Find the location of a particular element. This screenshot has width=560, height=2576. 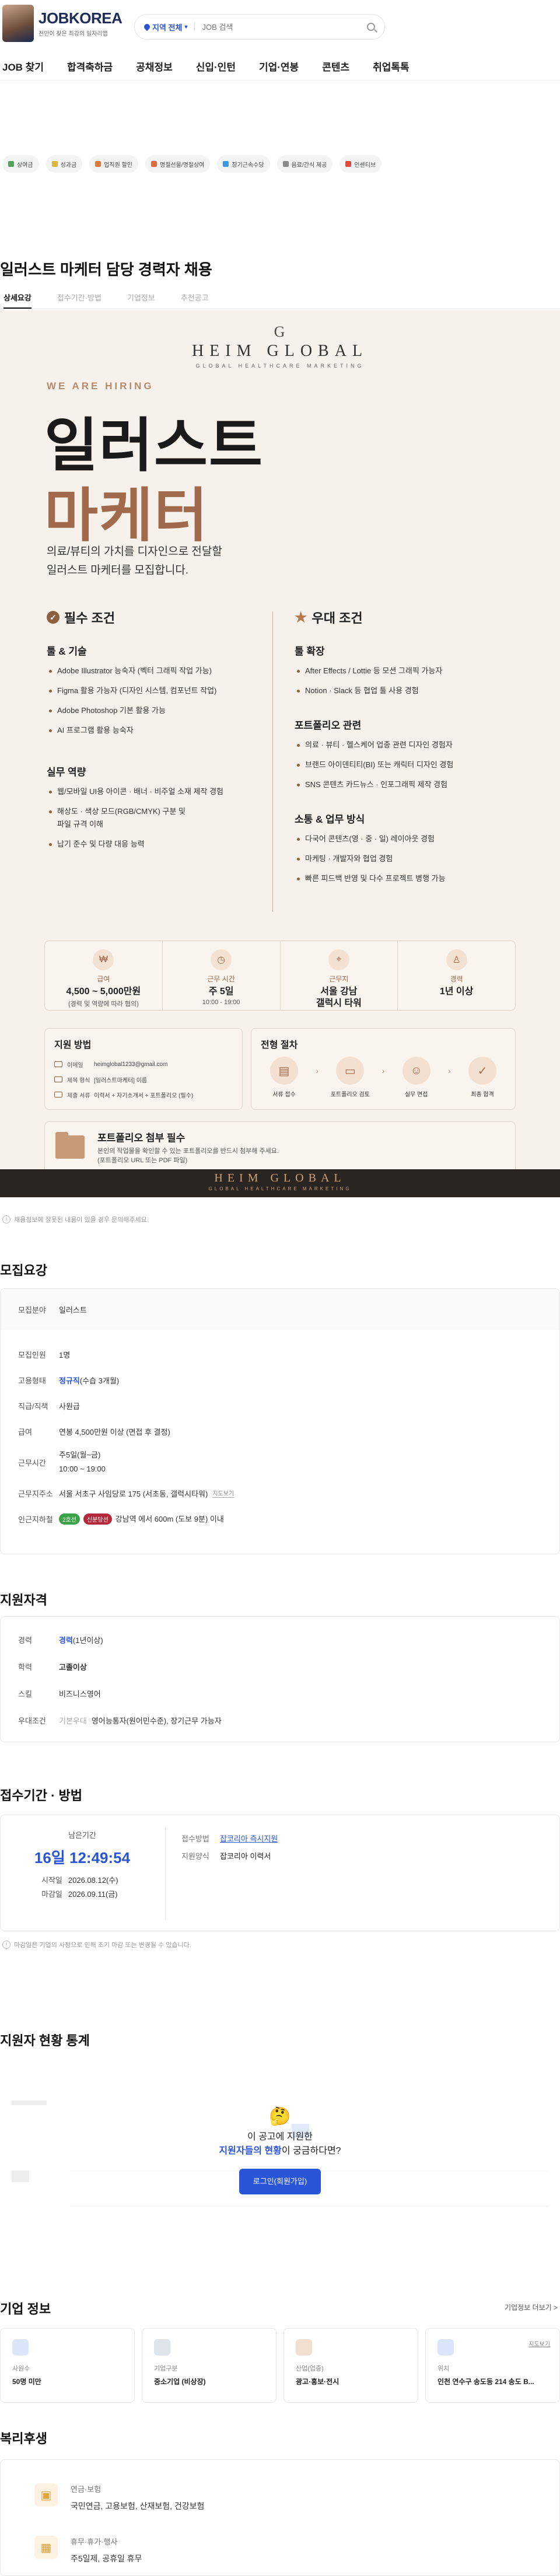

apply-subject-row: 제목 형식 [일러스트마케터] 이름 is located at coordinates (143, 1079).